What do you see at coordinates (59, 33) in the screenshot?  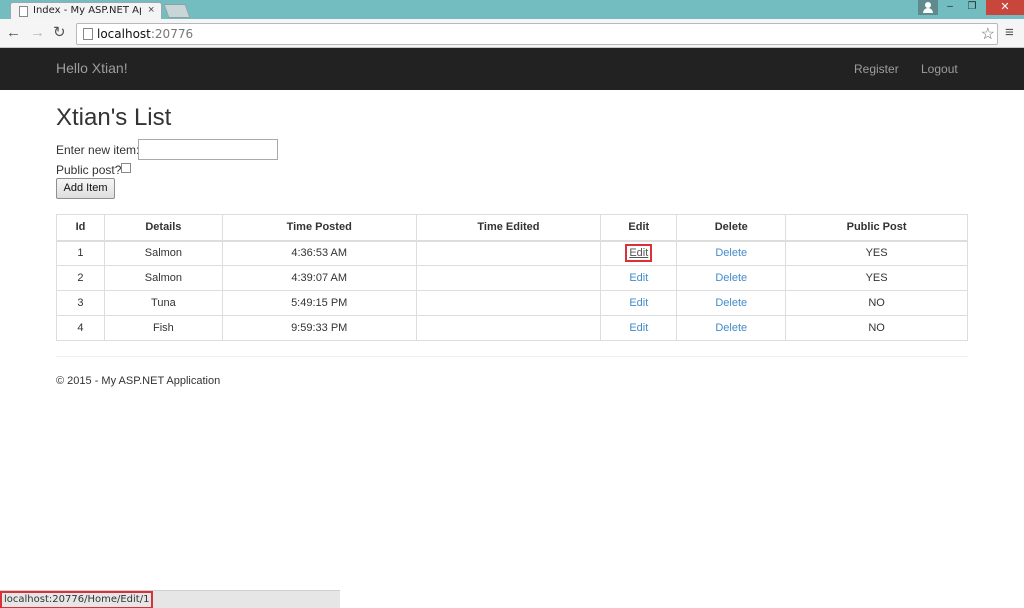 I see `reload-icon: ↻` at bounding box center [59, 33].